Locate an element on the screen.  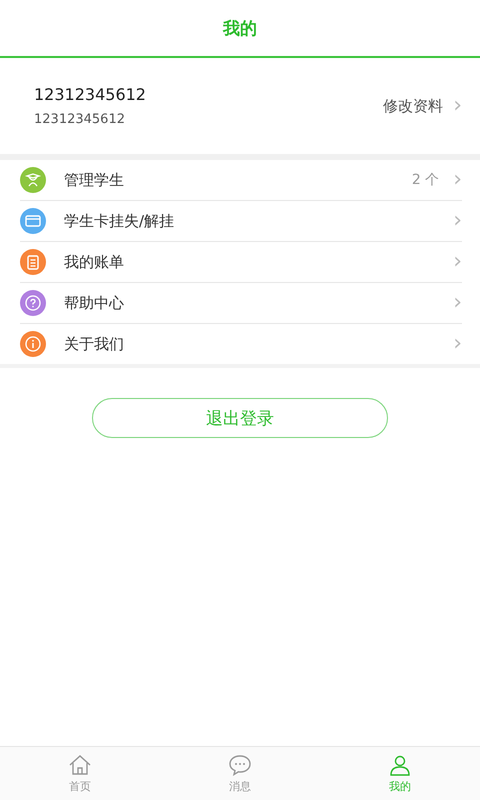
menu-label: 帮助中心 is located at coordinates (94, 303).